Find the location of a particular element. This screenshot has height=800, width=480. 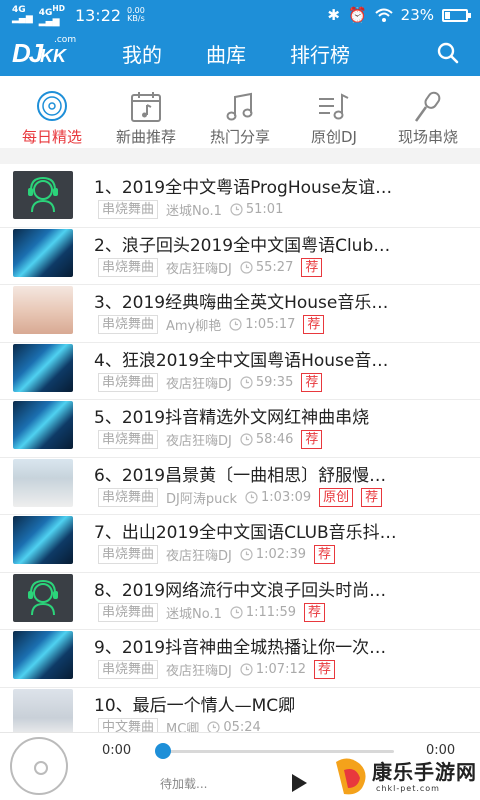

song-meta: 串烧舞曲 迷城No.1 51:01 is located at coordinates (190, 209).